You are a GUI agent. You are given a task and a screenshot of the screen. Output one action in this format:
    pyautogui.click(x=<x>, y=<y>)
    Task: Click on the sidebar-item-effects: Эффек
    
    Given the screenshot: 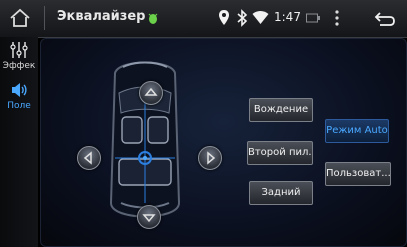 What is the action you would take?
    pyautogui.click(x=19, y=61)
    